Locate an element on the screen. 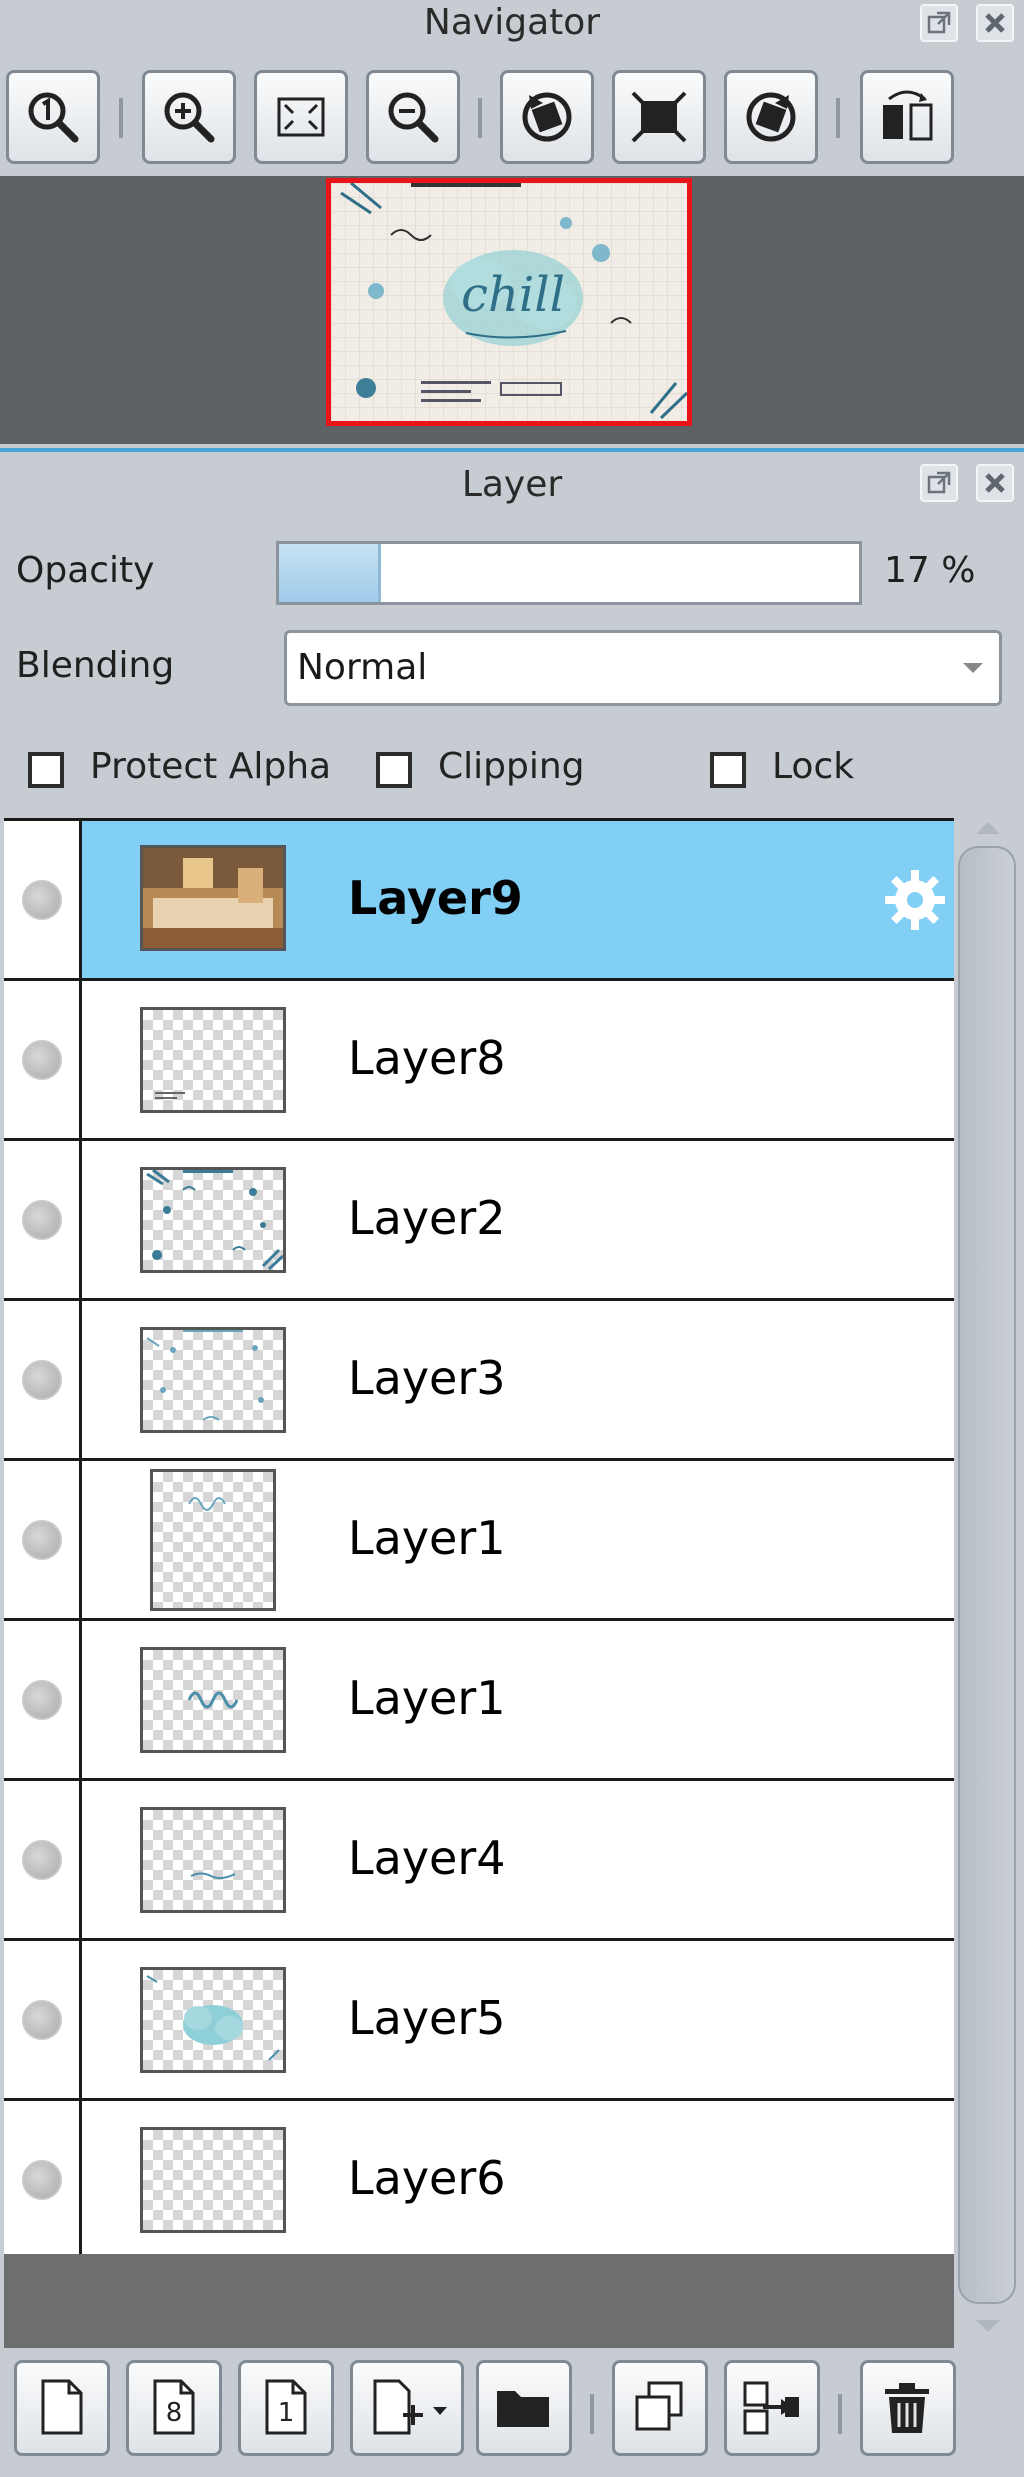 This screenshot has height=2477, width=1024. duplicate-layer-button is located at coordinates (660, 2408).